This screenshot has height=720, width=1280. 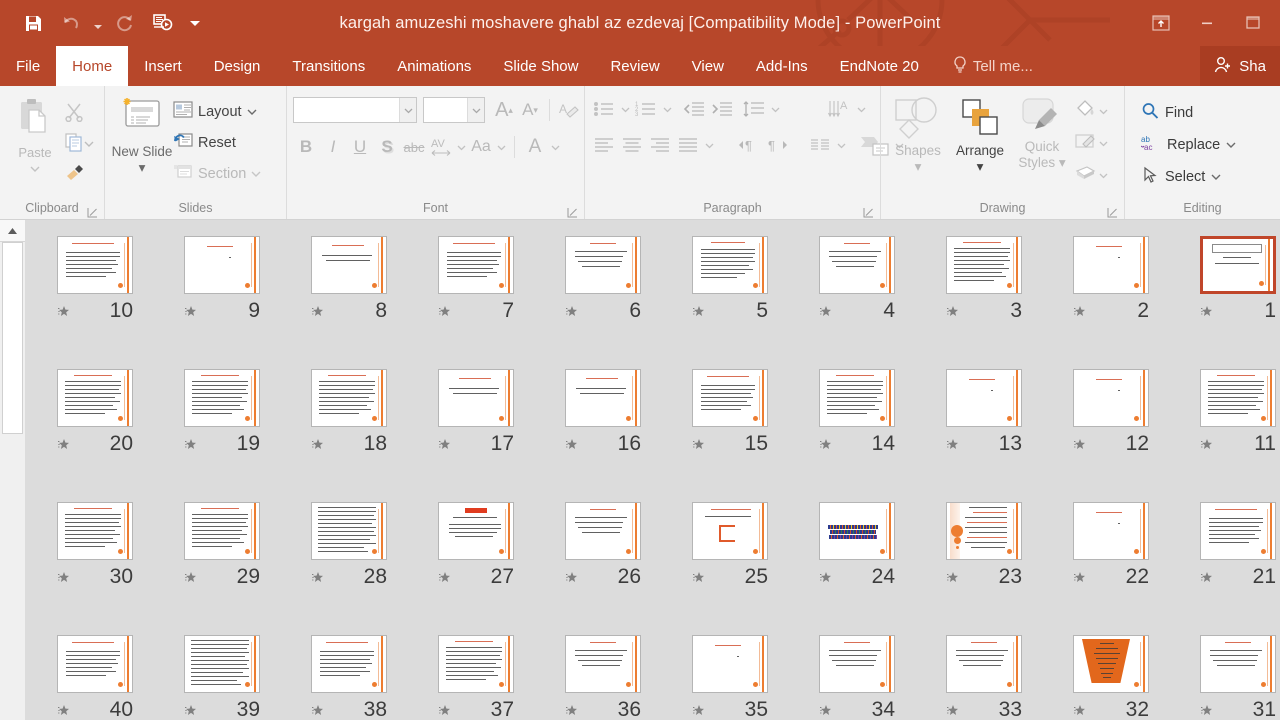 I want to click on font-dialog-launcher, so click(x=572, y=210).